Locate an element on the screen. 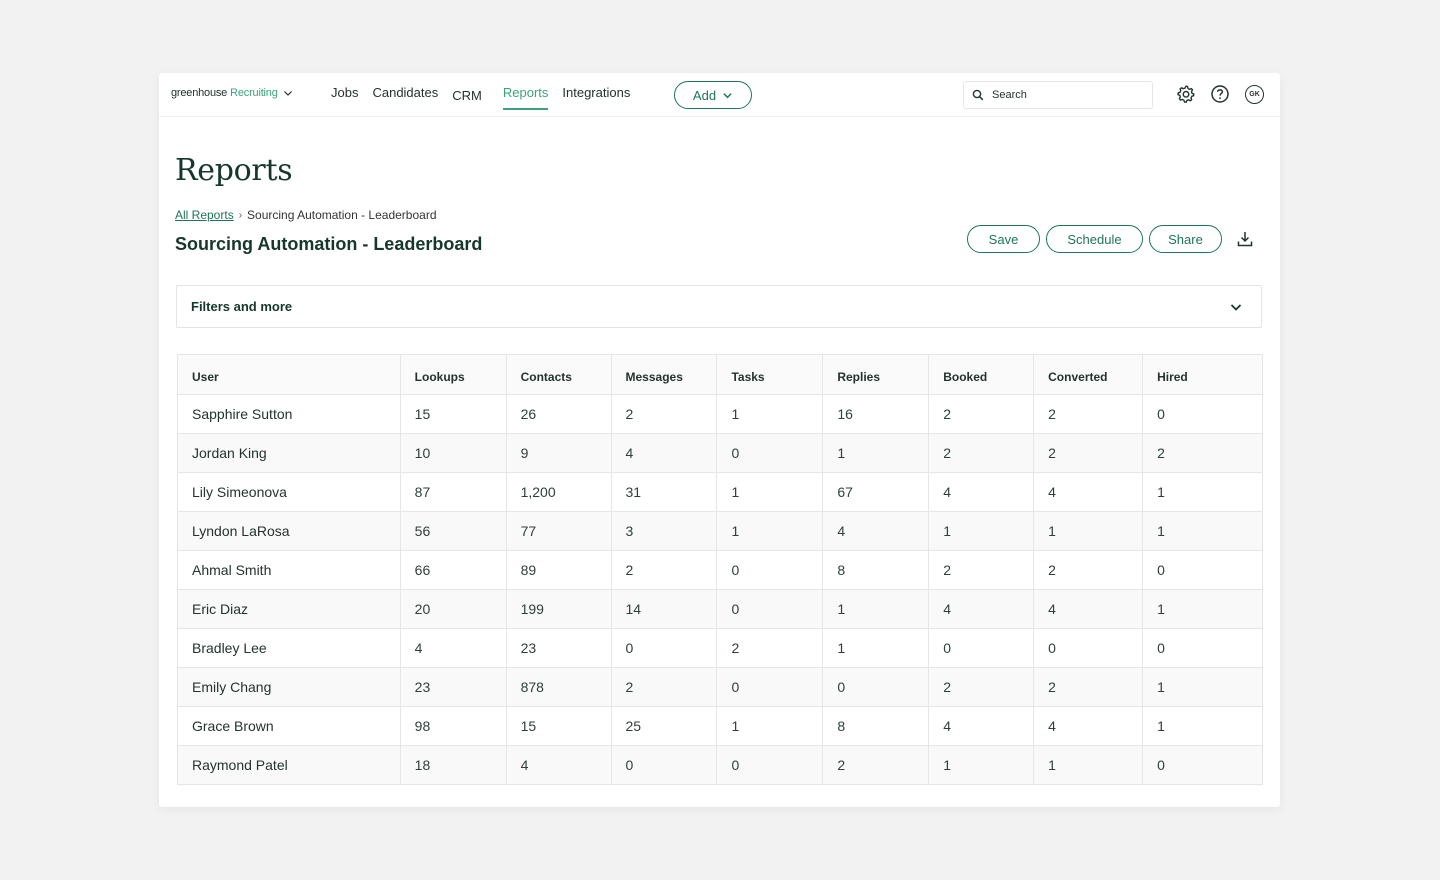 The height and width of the screenshot is (880, 1440). nav-jobs: Jobs is located at coordinates (344, 97).